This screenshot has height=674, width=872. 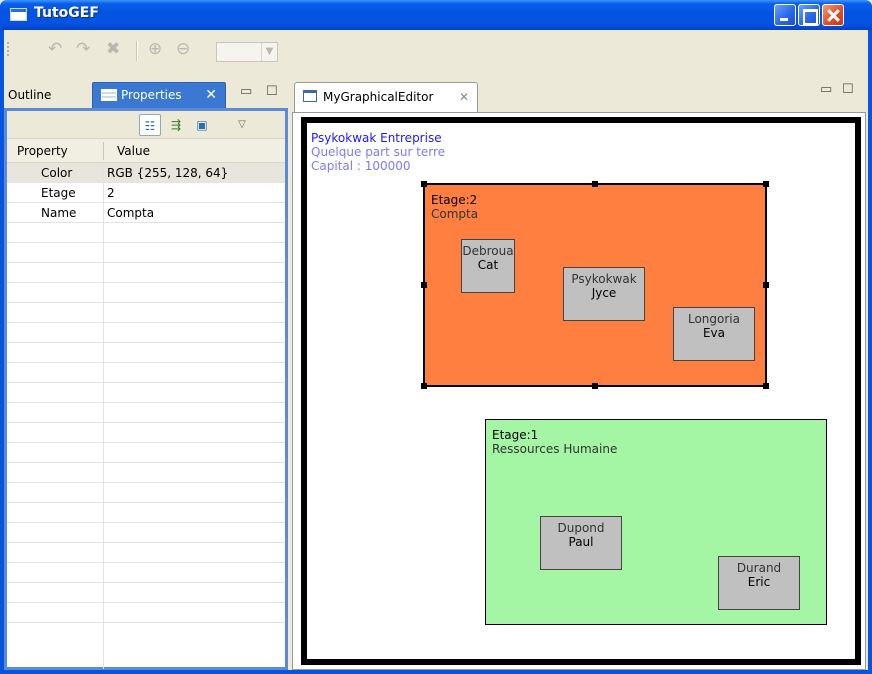 What do you see at coordinates (42, 151) in the screenshot?
I see `column-header-property: Property` at bounding box center [42, 151].